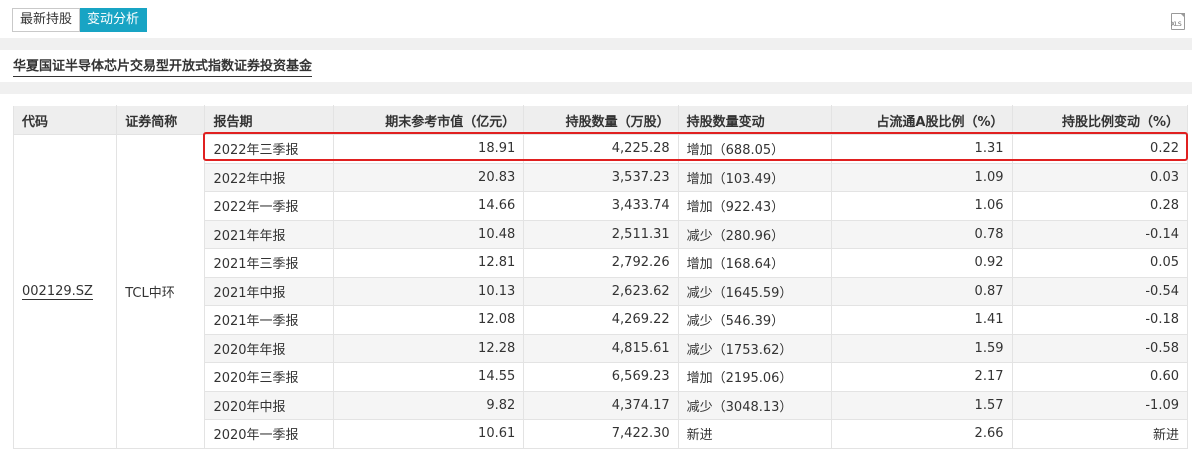 The height and width of the screenshot is (452, 1192). What do you see at coordinates (755, 177) in the screenshot?
I see `share-change-cell: 增加（103.49）` at bounding box center [755, 177].